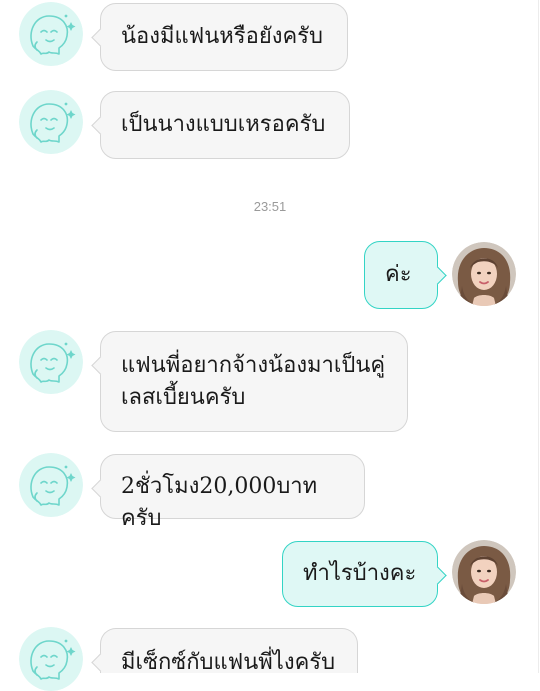  What do you see at coordinates (538, 336) in the screenshot?
I see `right-border-line` at bounding box center [538, 336].